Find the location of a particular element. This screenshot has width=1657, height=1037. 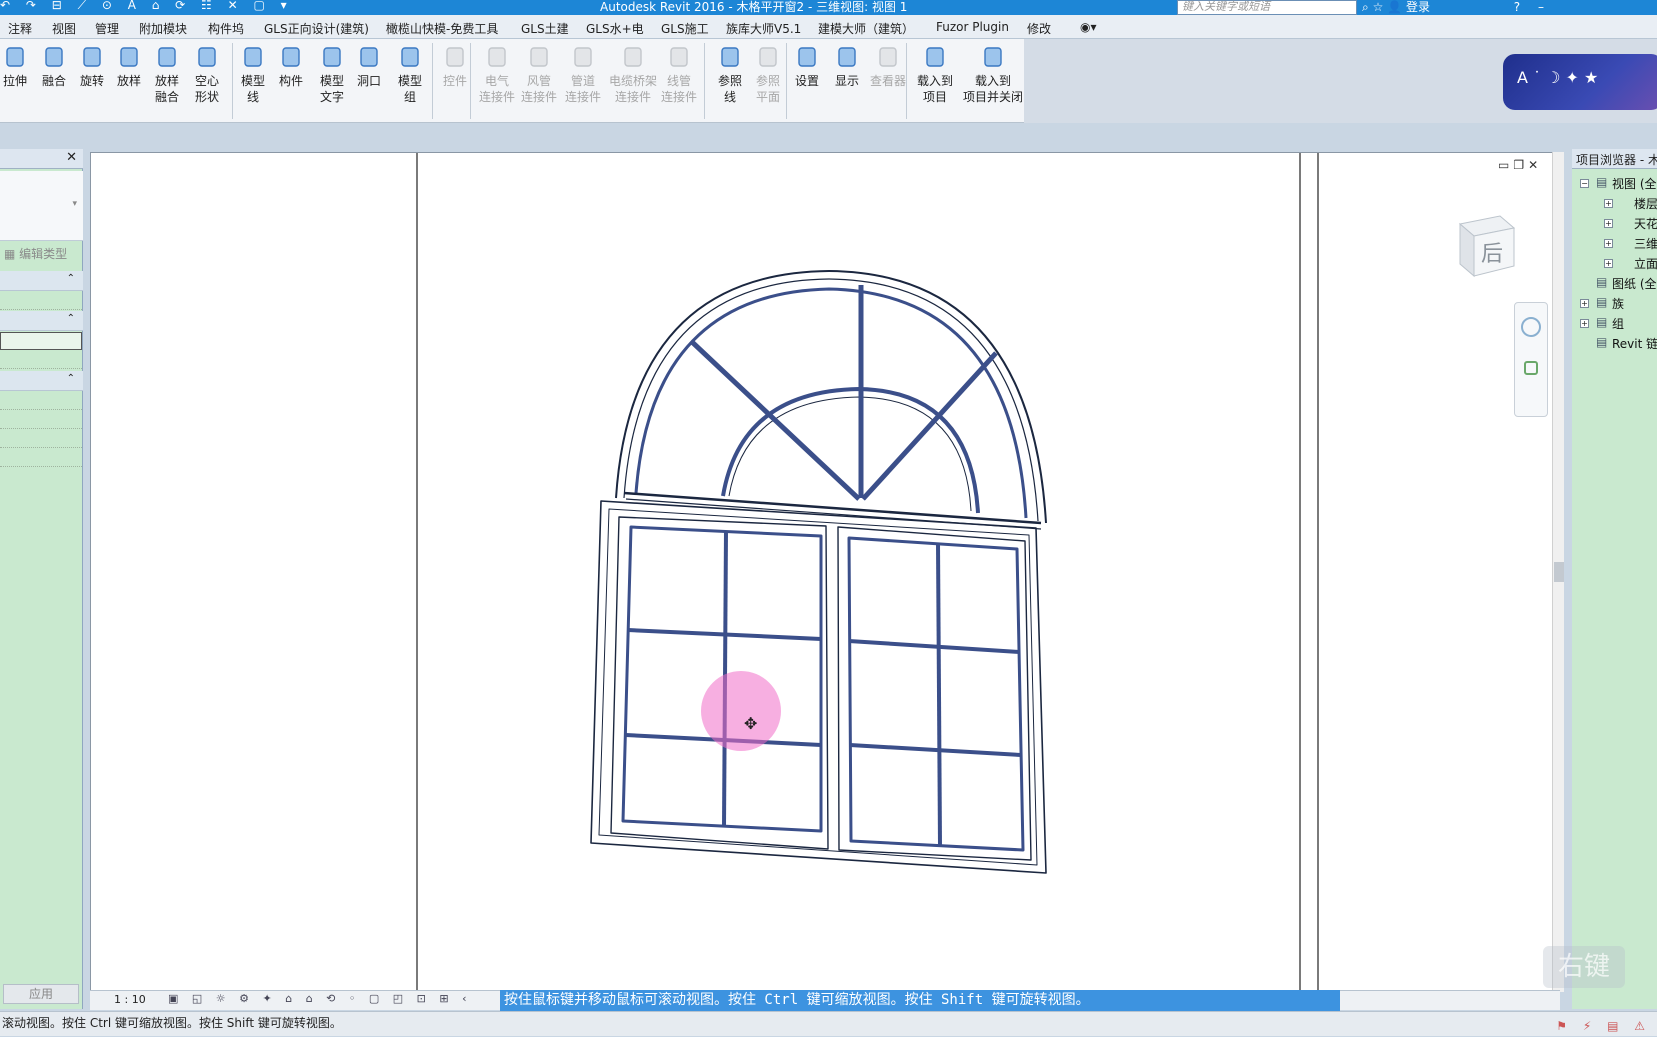

ribbon-button-conduit-connector: 线管 连接件 is located at coordinates (679, 74).